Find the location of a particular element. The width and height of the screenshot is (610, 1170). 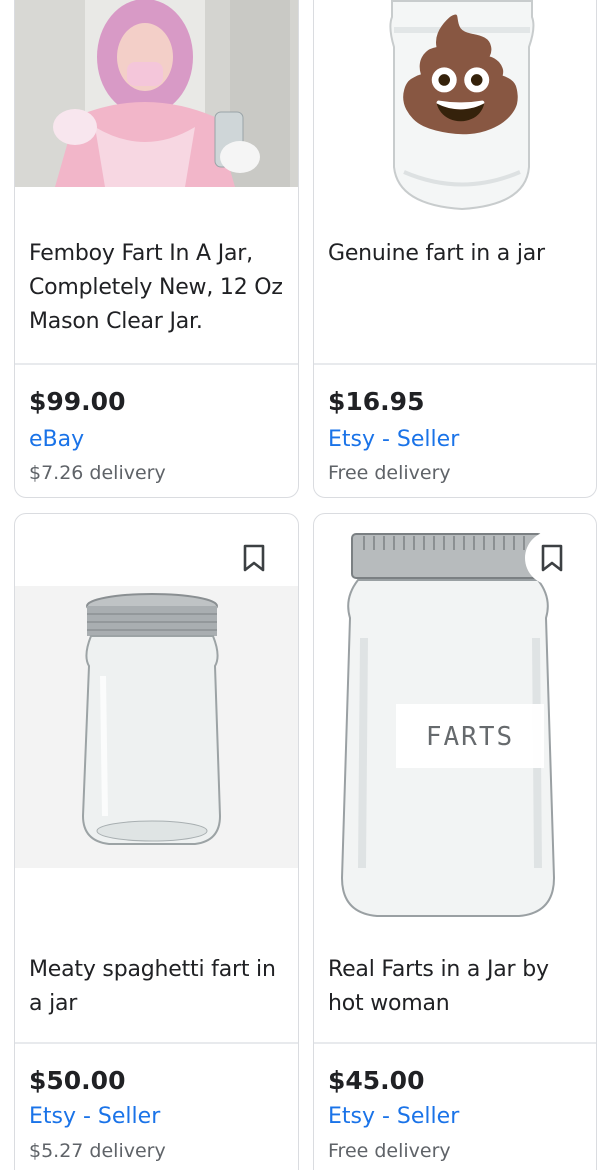

product-price: $45.00 is located at coordinates (376, 1080).